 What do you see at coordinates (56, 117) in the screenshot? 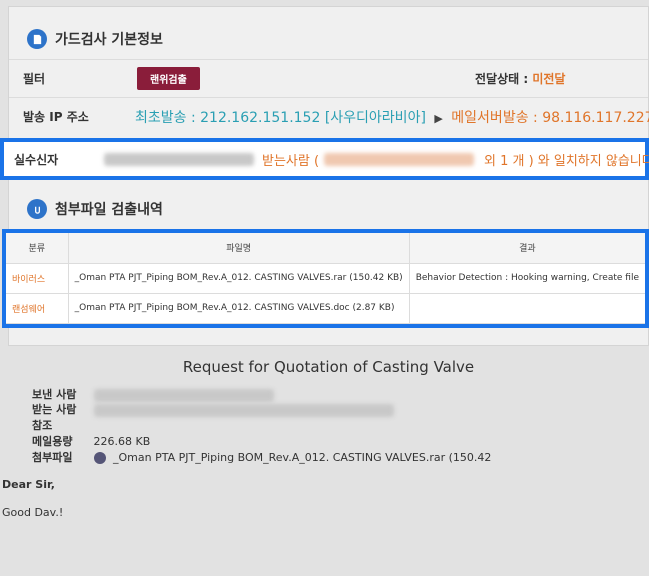
I see `ip-label: 발송 IP 주소` at bounding box center [56, 117].